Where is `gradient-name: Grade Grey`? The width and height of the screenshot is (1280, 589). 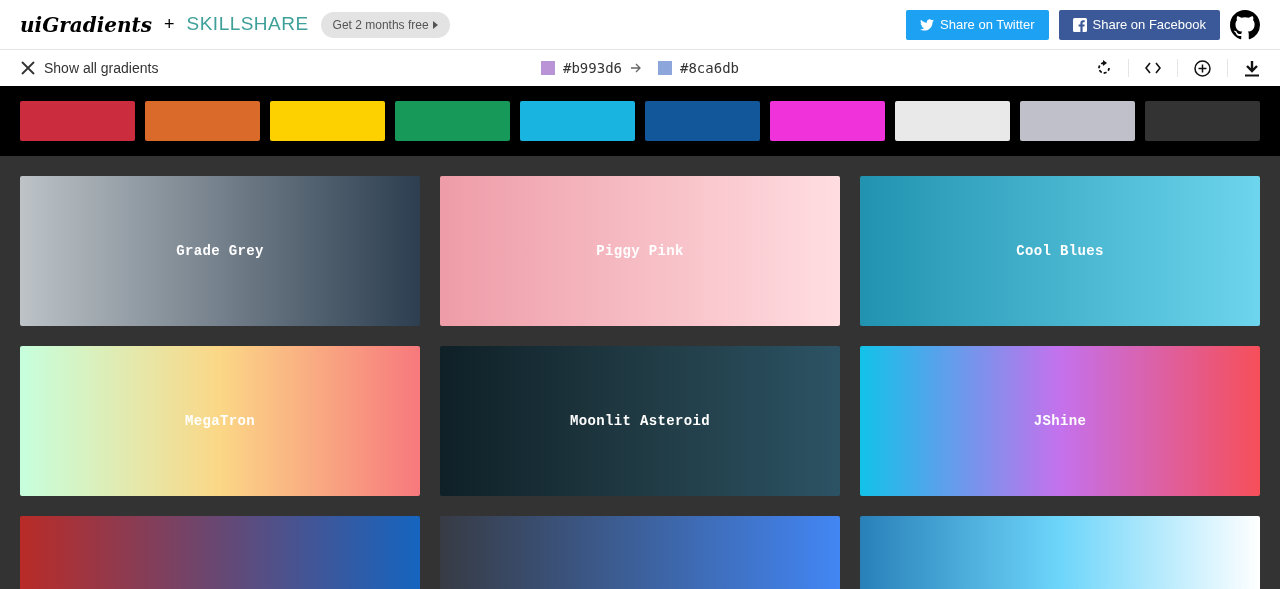
gradient-name: Grade Grey is located at coordinates (220, 251).